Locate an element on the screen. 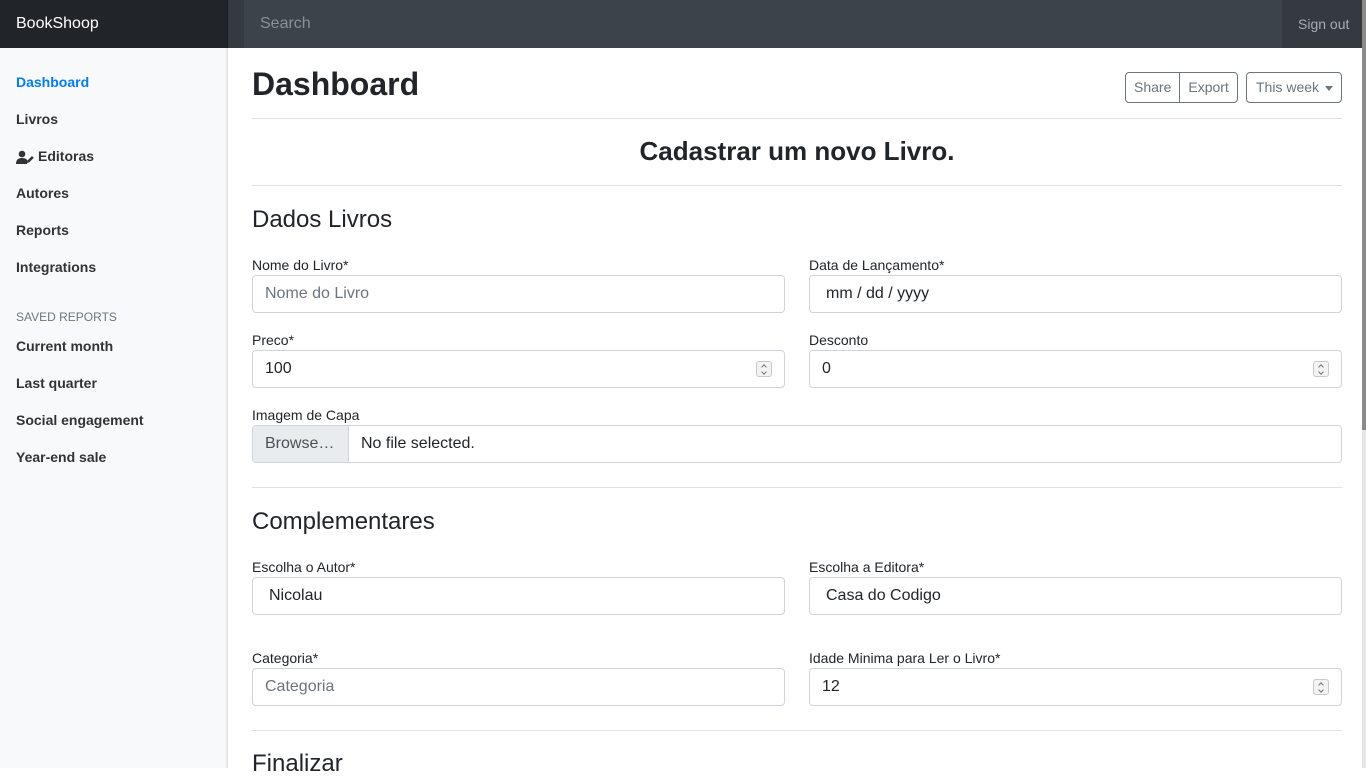 This screenshot has width=1366, height=778. sidebar-item-autores: Autores is located at coordinates (42, 193).